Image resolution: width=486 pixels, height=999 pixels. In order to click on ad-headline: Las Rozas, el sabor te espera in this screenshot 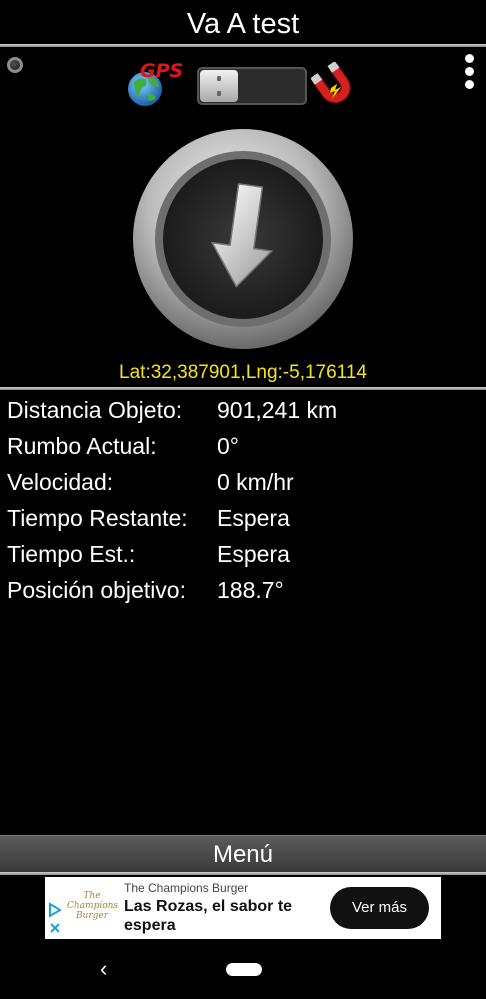, I will do `click(208, 916)`.